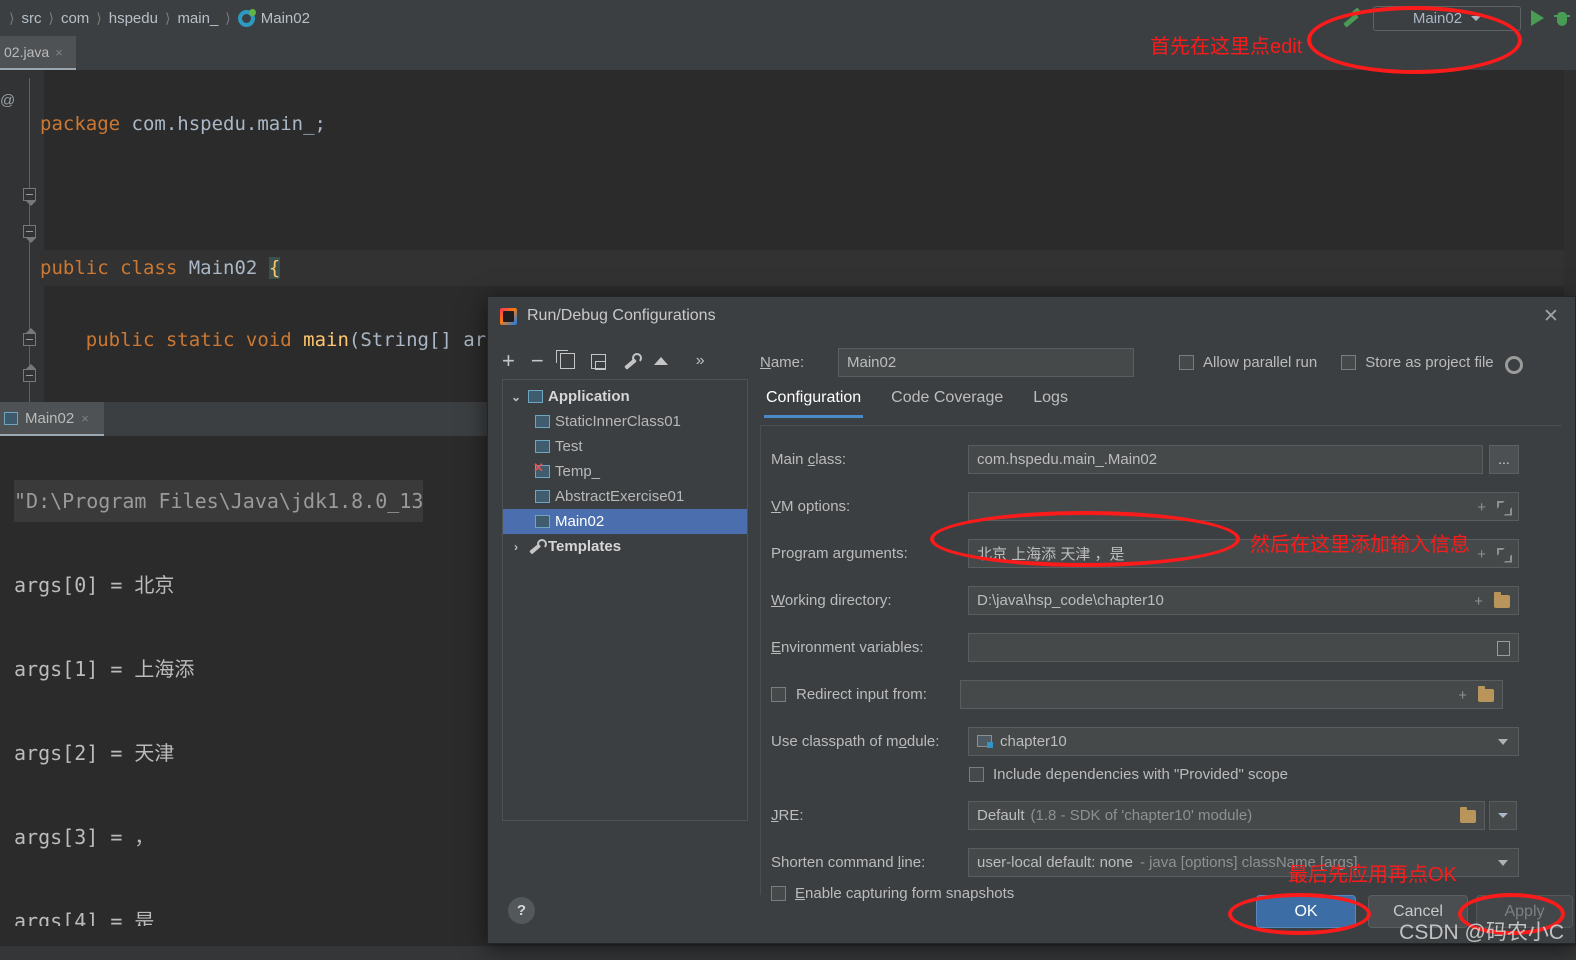 Image resolution: width=1576 pixels, height=960 pixels. I want to click on console-command-text: "D:\Program Files\Java\jdk1.8.0_13, so click(219, 501).